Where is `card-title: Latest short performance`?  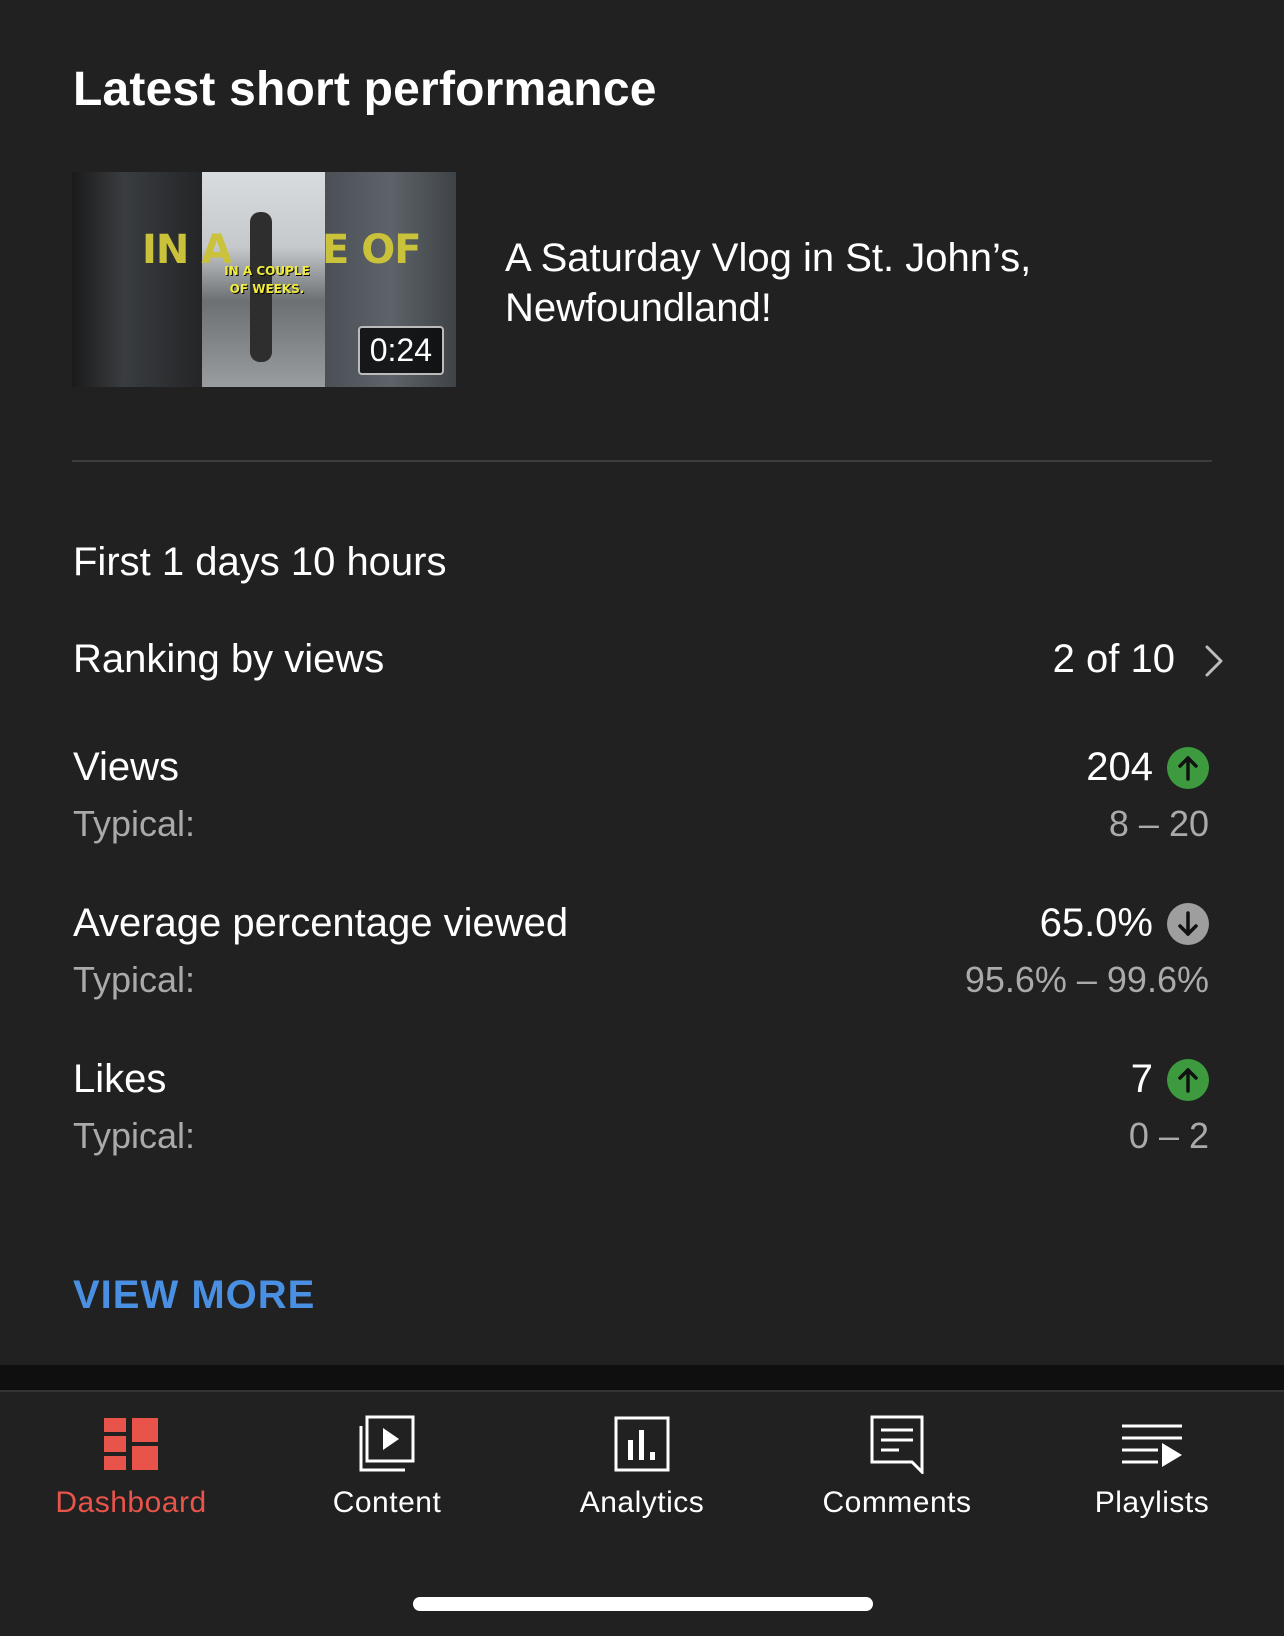 card-title: Latest short performance is located at coordinates (365, 89).